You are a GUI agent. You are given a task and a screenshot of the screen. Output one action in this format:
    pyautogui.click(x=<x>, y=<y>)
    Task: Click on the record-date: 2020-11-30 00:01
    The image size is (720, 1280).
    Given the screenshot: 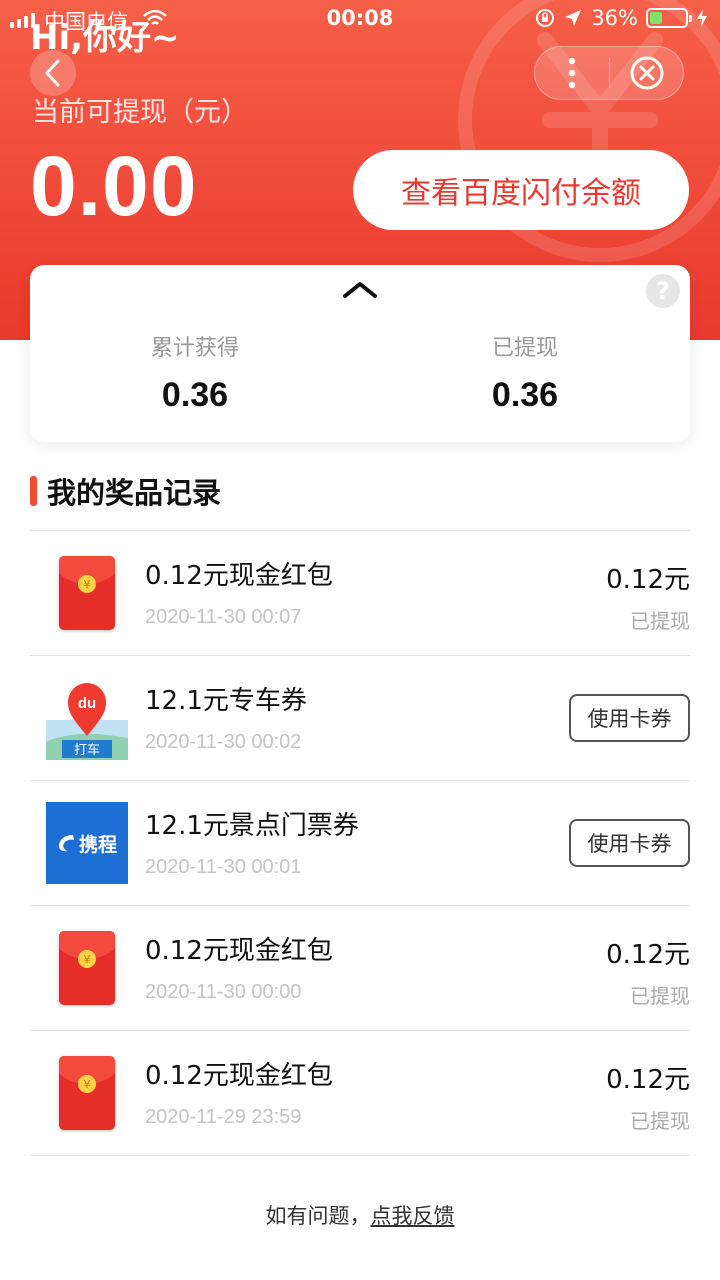 What is the action you would take?
    pyautogui.click(x=223, y=867)
    